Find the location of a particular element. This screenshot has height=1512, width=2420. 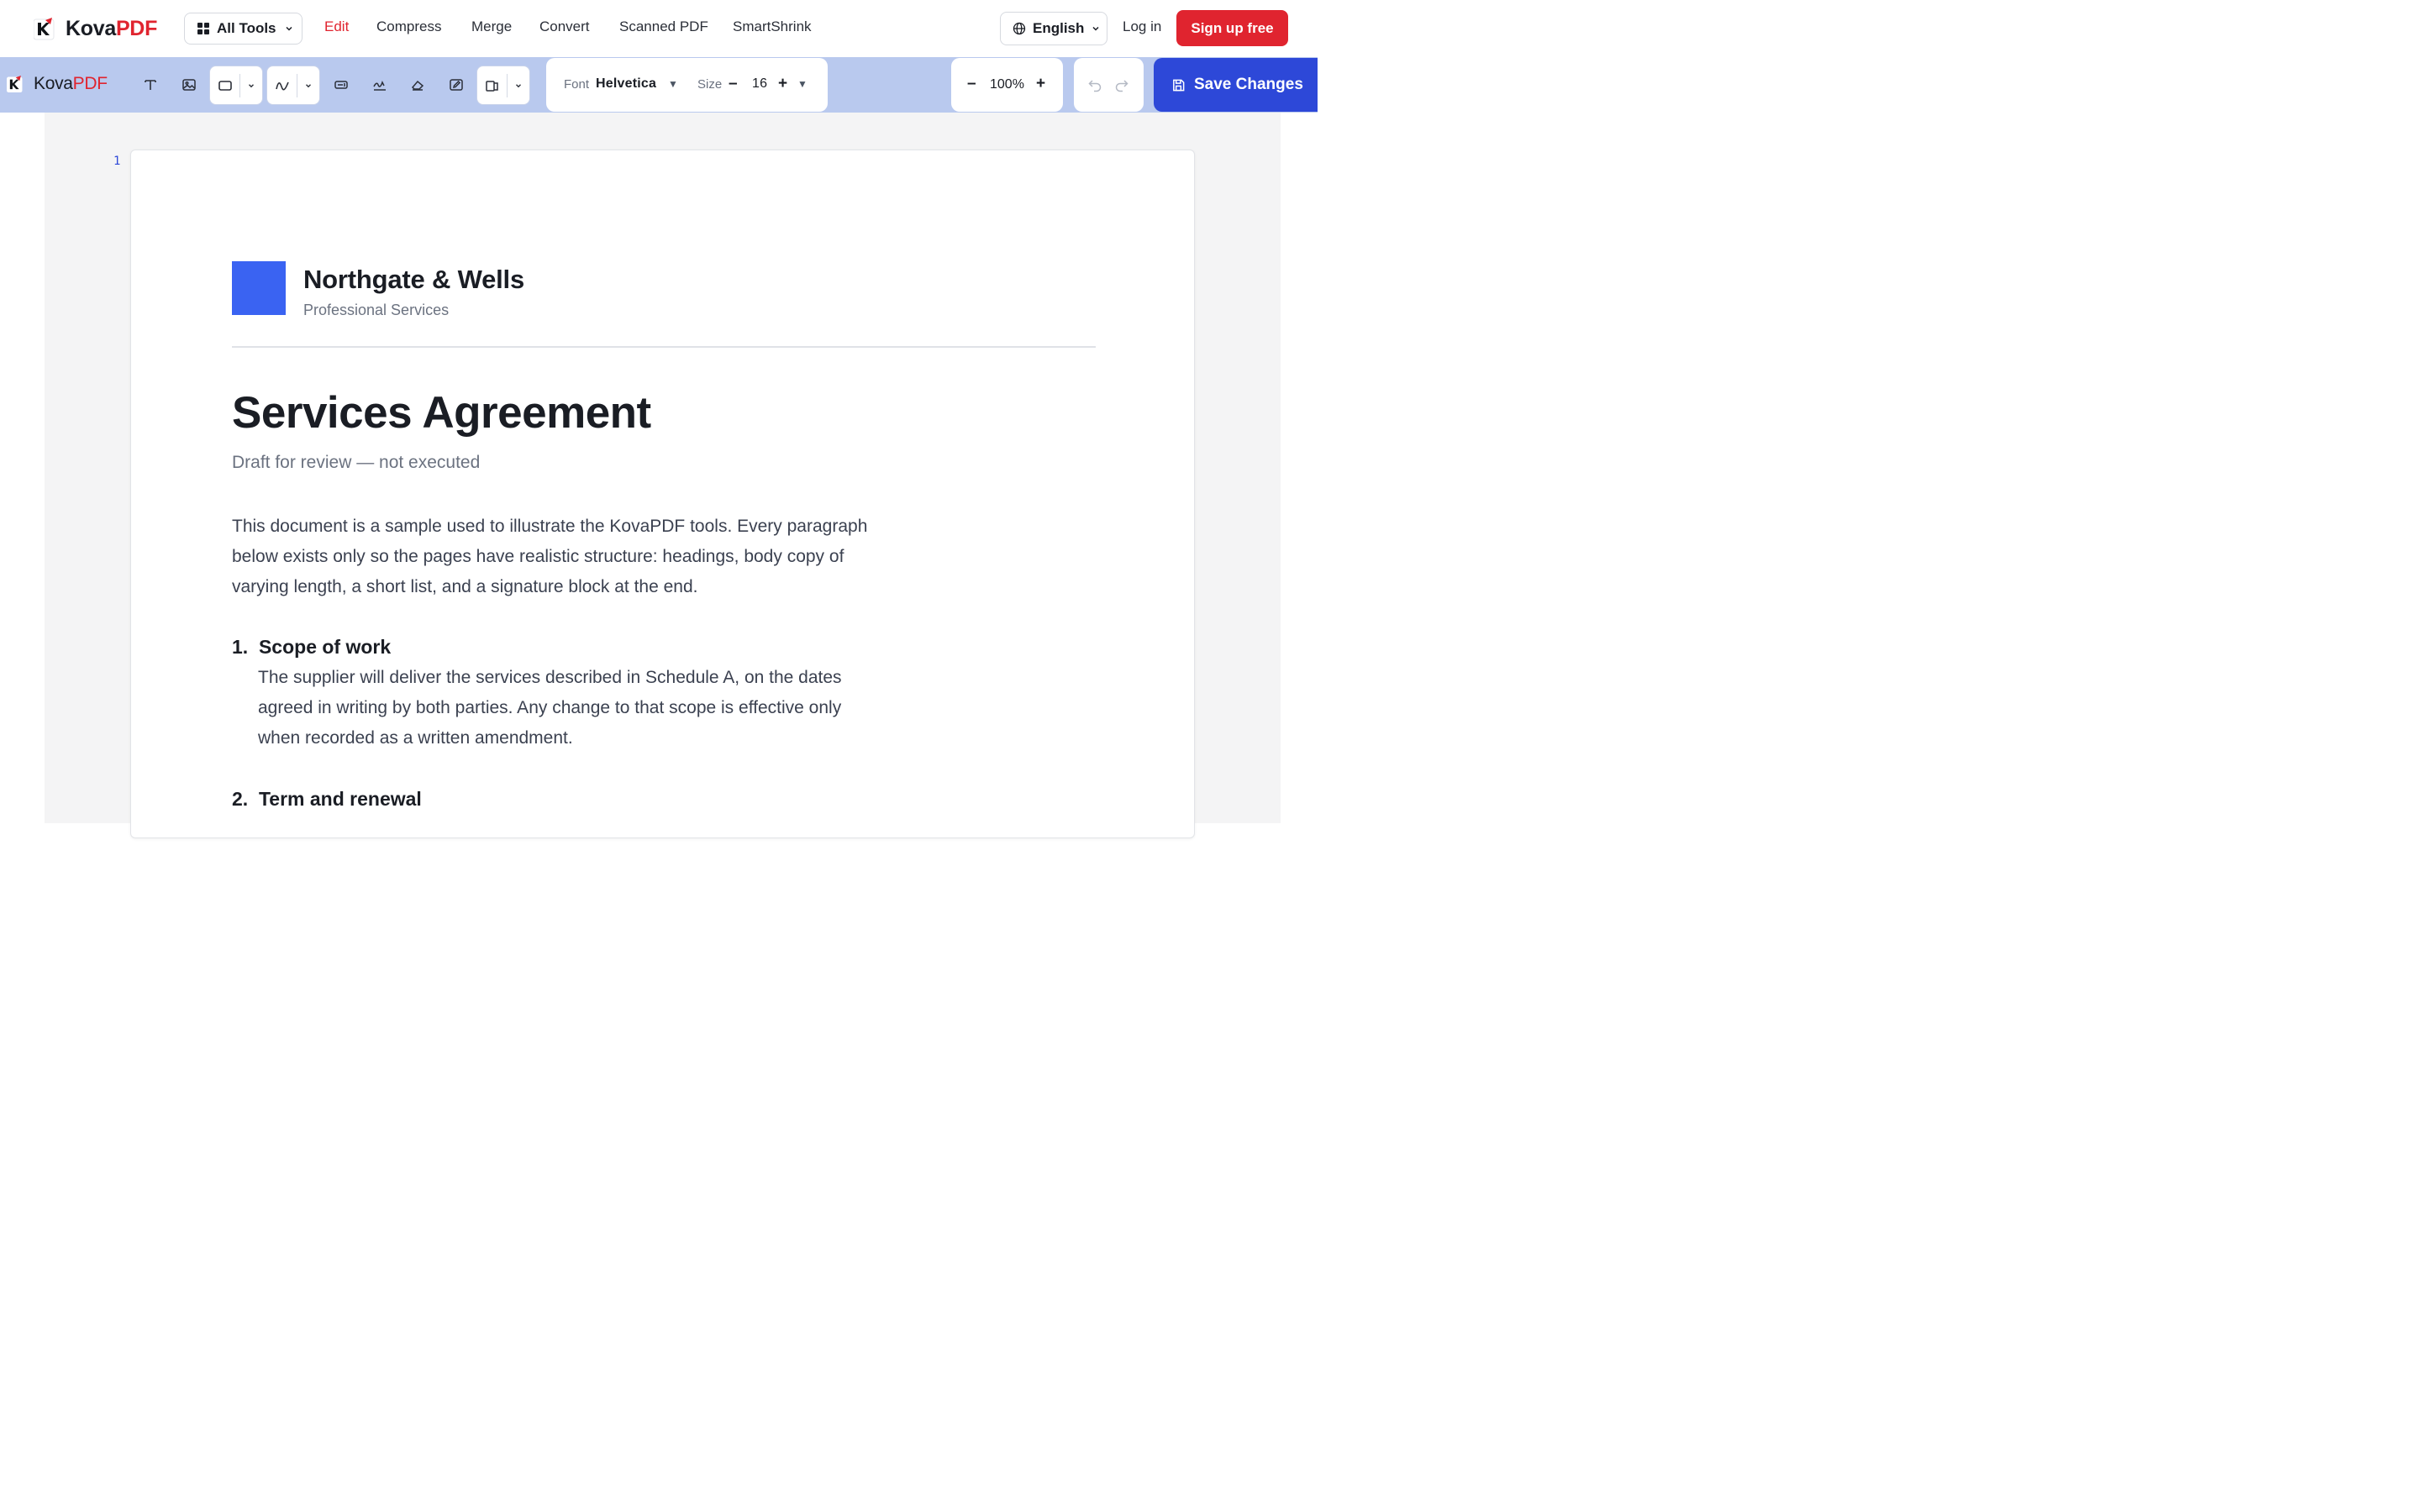

freehand-icon is located at coordinates (283, 85).